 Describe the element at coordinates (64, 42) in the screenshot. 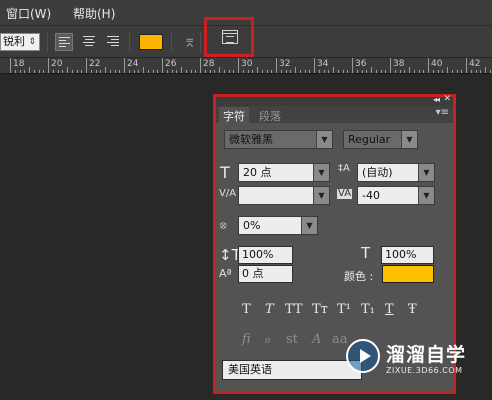

I see `align-left-icon` at that location.